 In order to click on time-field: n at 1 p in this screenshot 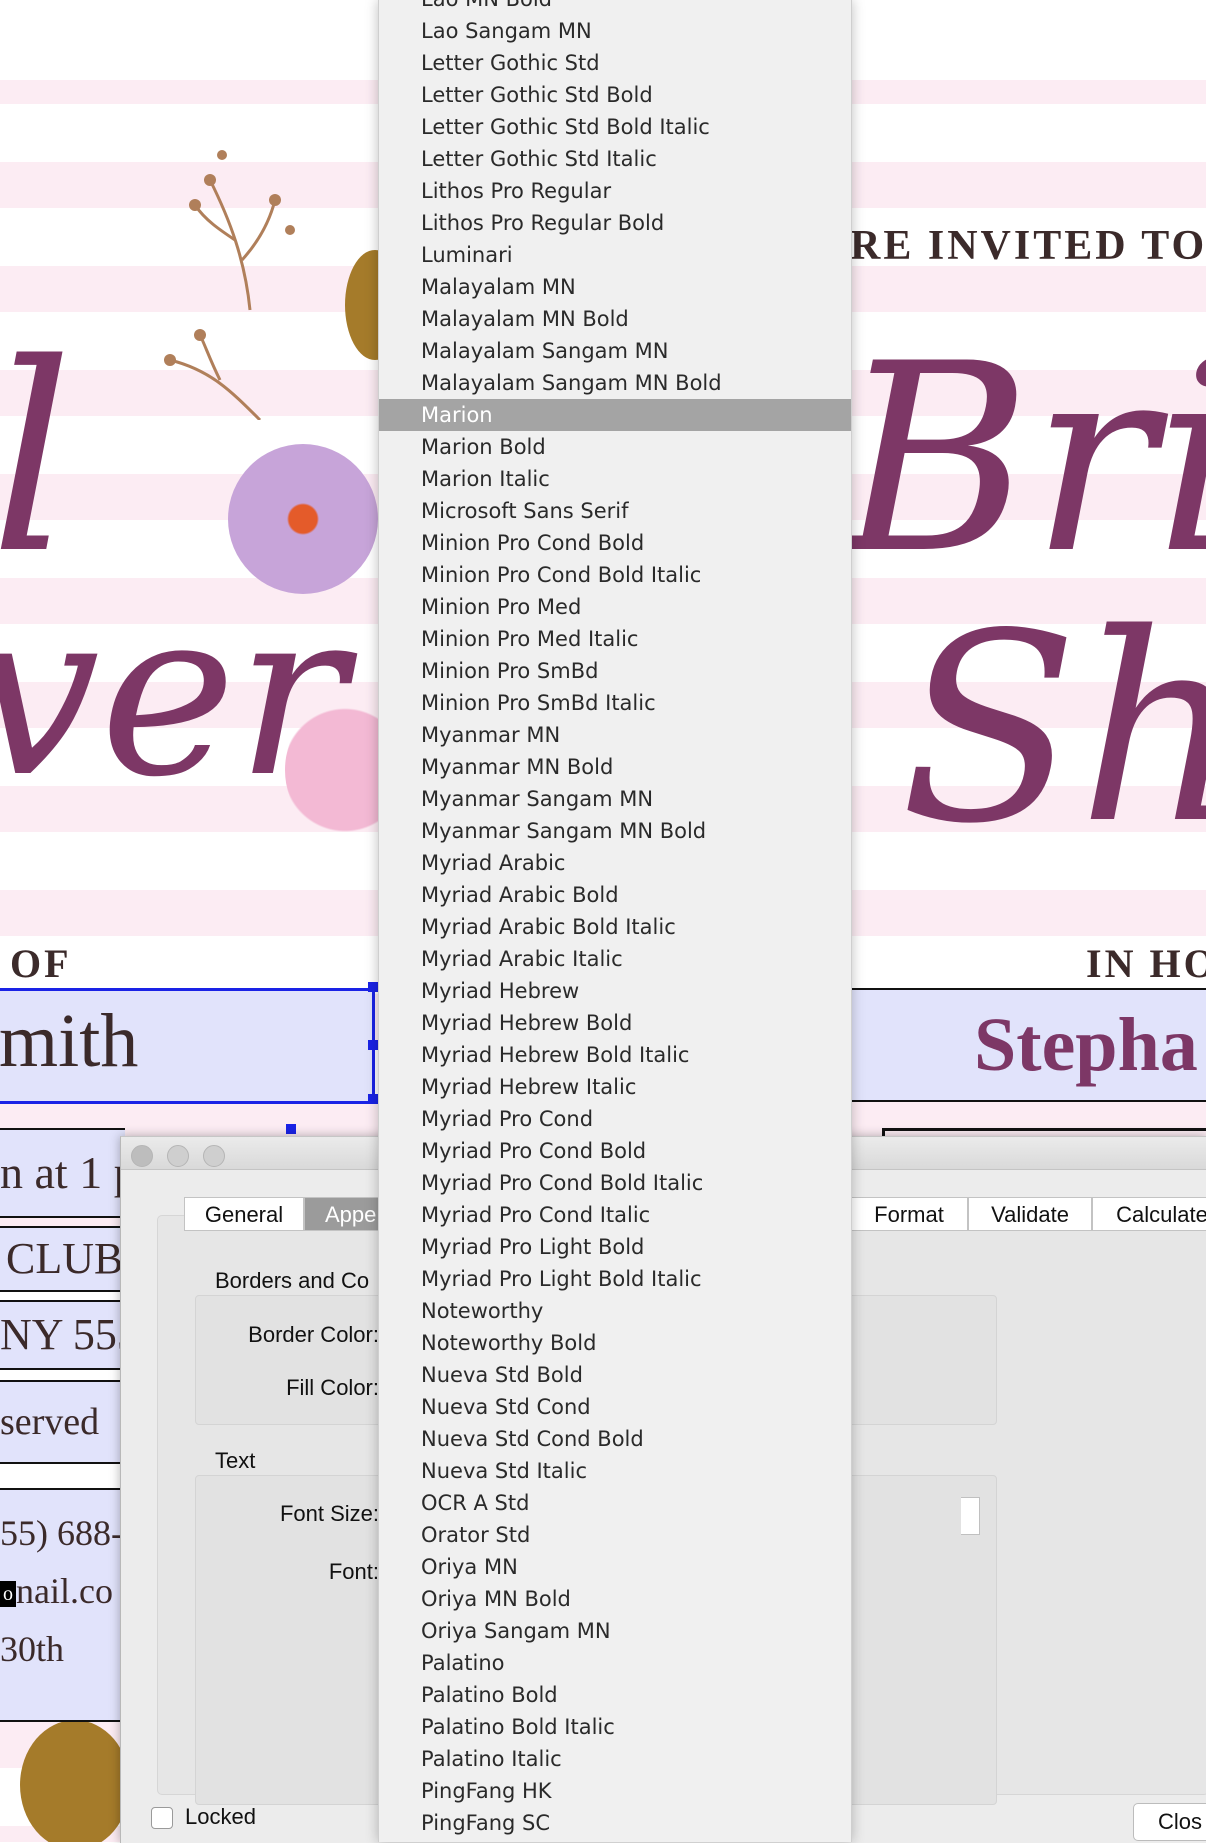, I will do `click(62, 1173)`.